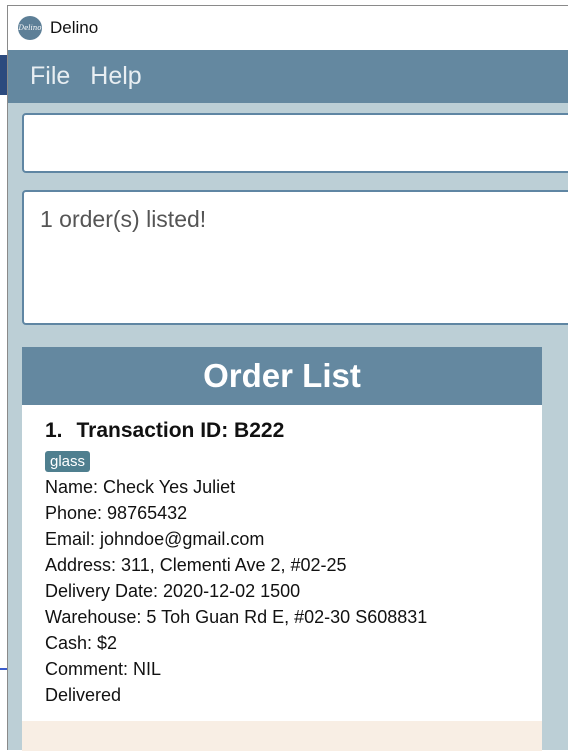  What do you see at coordinates (282, 736) in the screenshot?
I see `next-order-card` at bounding box center [282, 736].